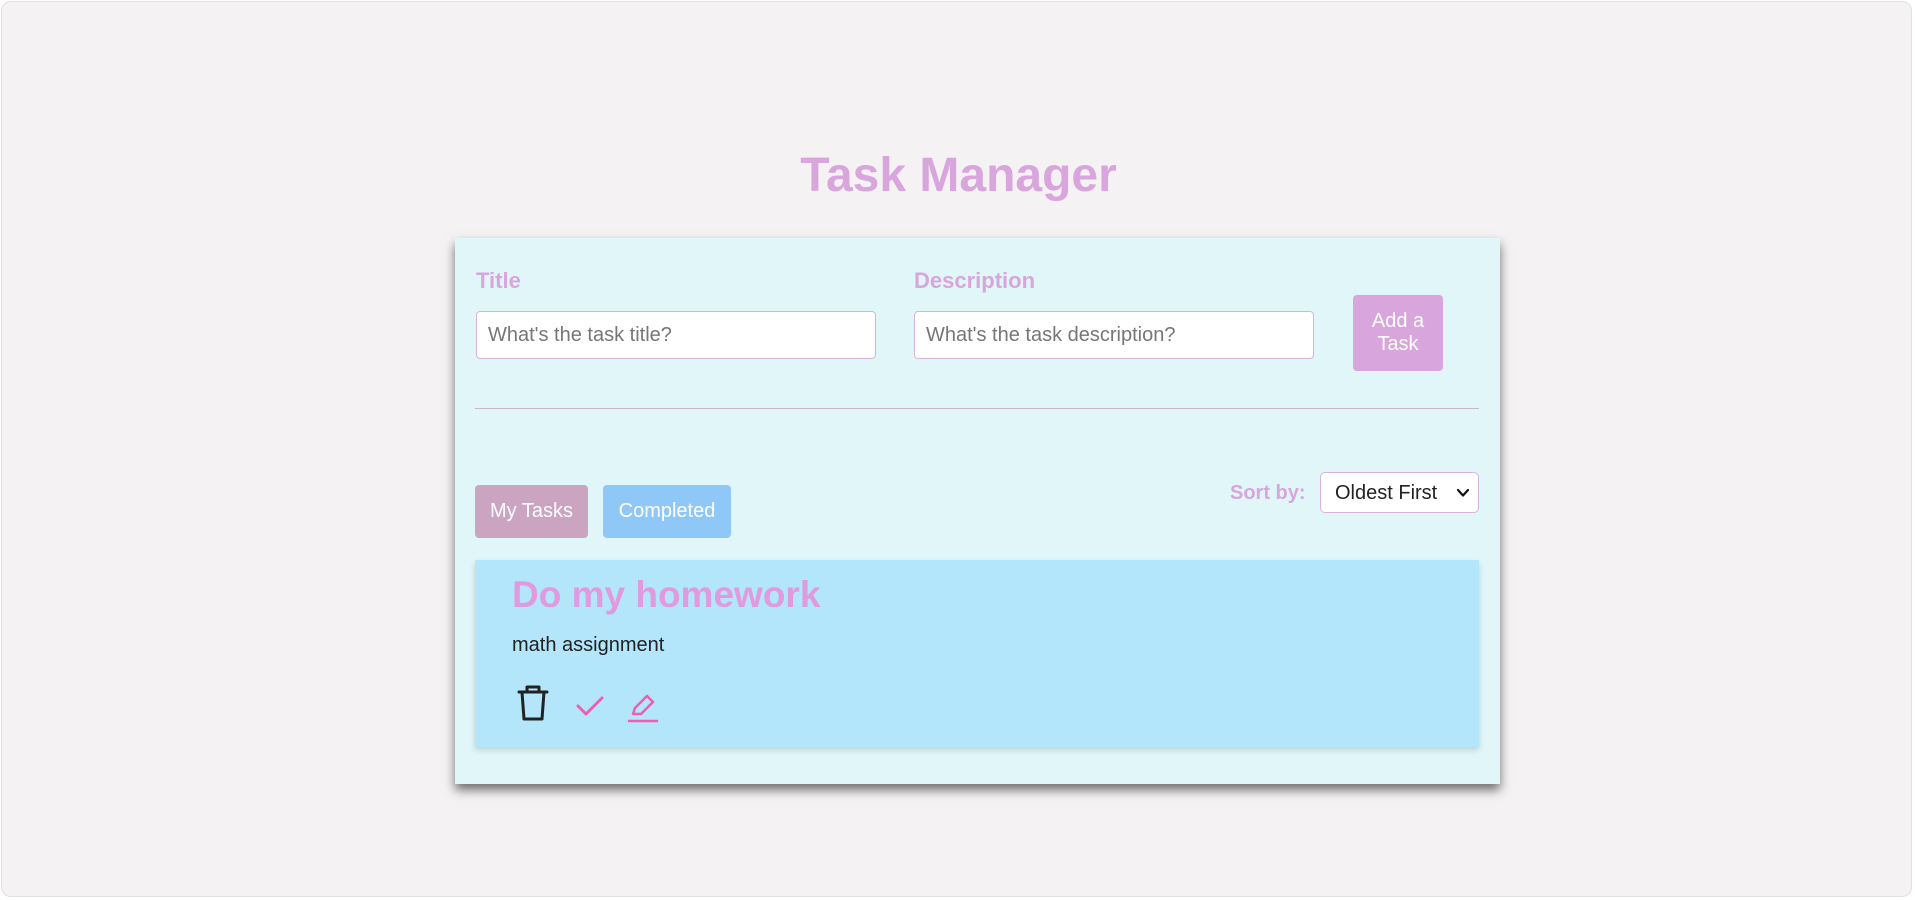 This screenshot has height=900, width=1915. I want to click on page-title: Task Manager, so click(958, 175).